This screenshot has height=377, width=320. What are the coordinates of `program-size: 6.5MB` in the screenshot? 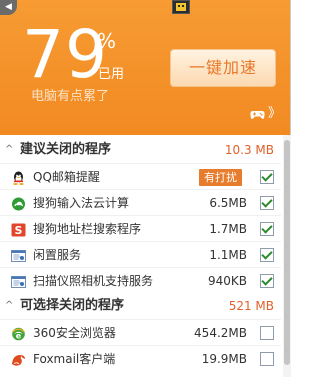 It's located at (228, 203).